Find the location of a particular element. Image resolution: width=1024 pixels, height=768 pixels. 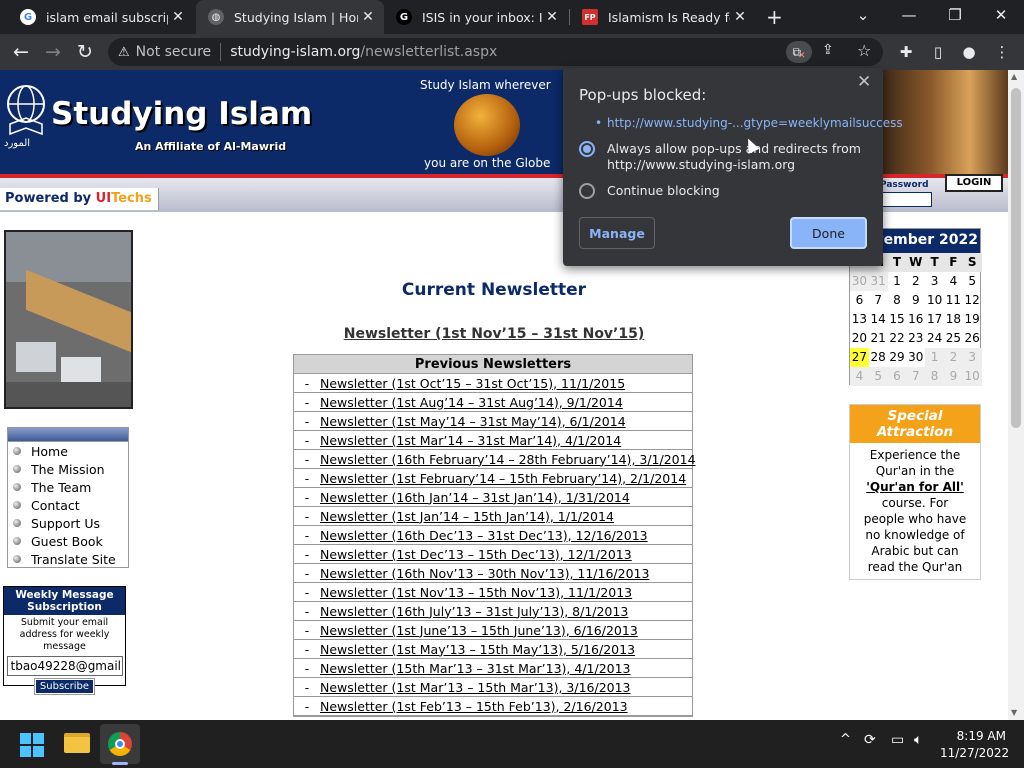

tab-studying-islam-home: ◍ Studying Islam | Home ✕ is located at coordinates (290, 17).